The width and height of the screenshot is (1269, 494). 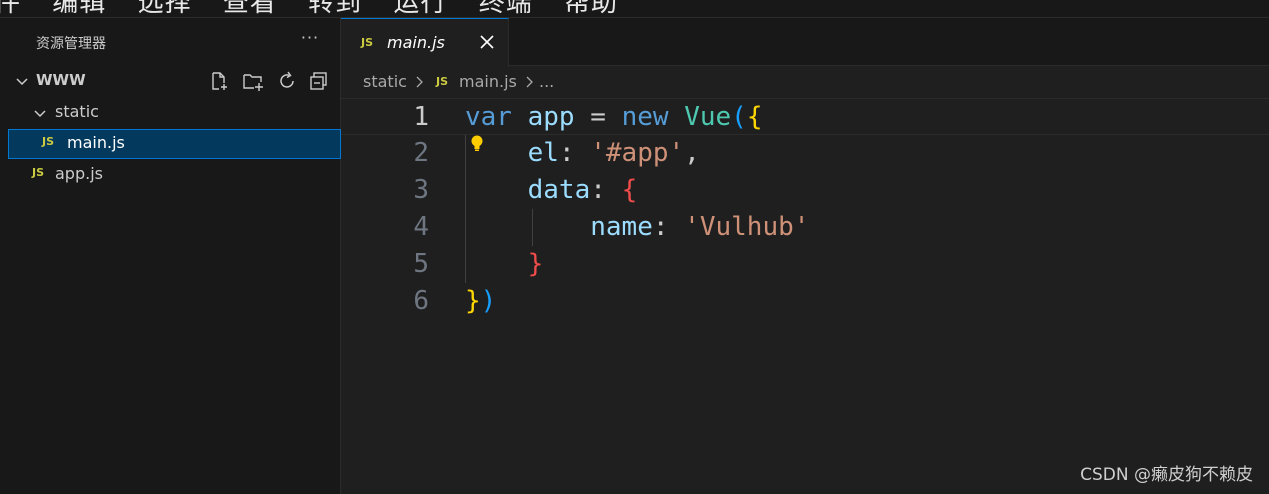 What do you see at coordinates (253, 81) in the screenshot?
I see `new-folder-icon` at bounding box center [253, 81].